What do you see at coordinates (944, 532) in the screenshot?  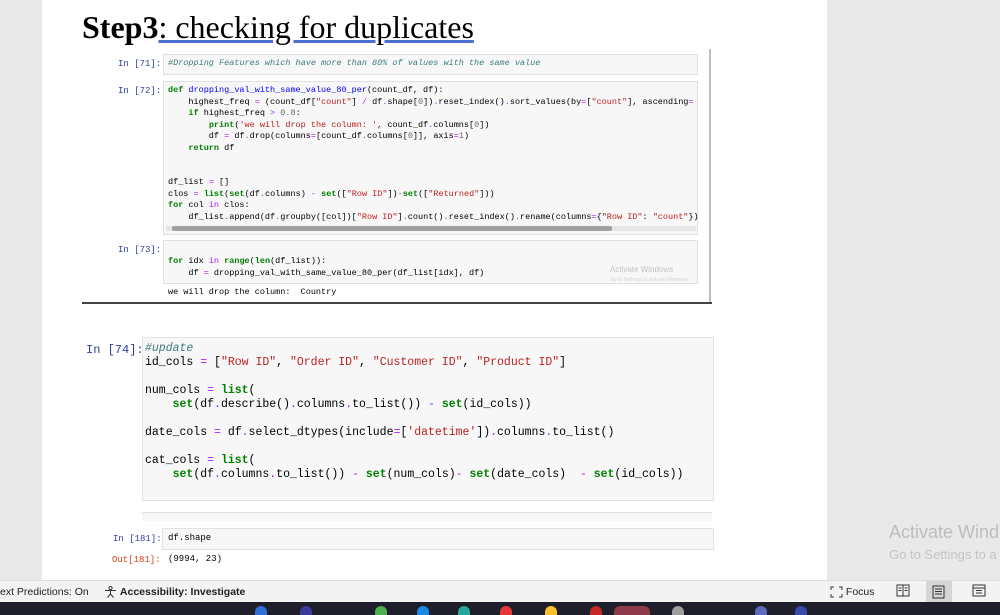 I see `activate-windows-title: Activate Wind` at bounding box center [944, 532].